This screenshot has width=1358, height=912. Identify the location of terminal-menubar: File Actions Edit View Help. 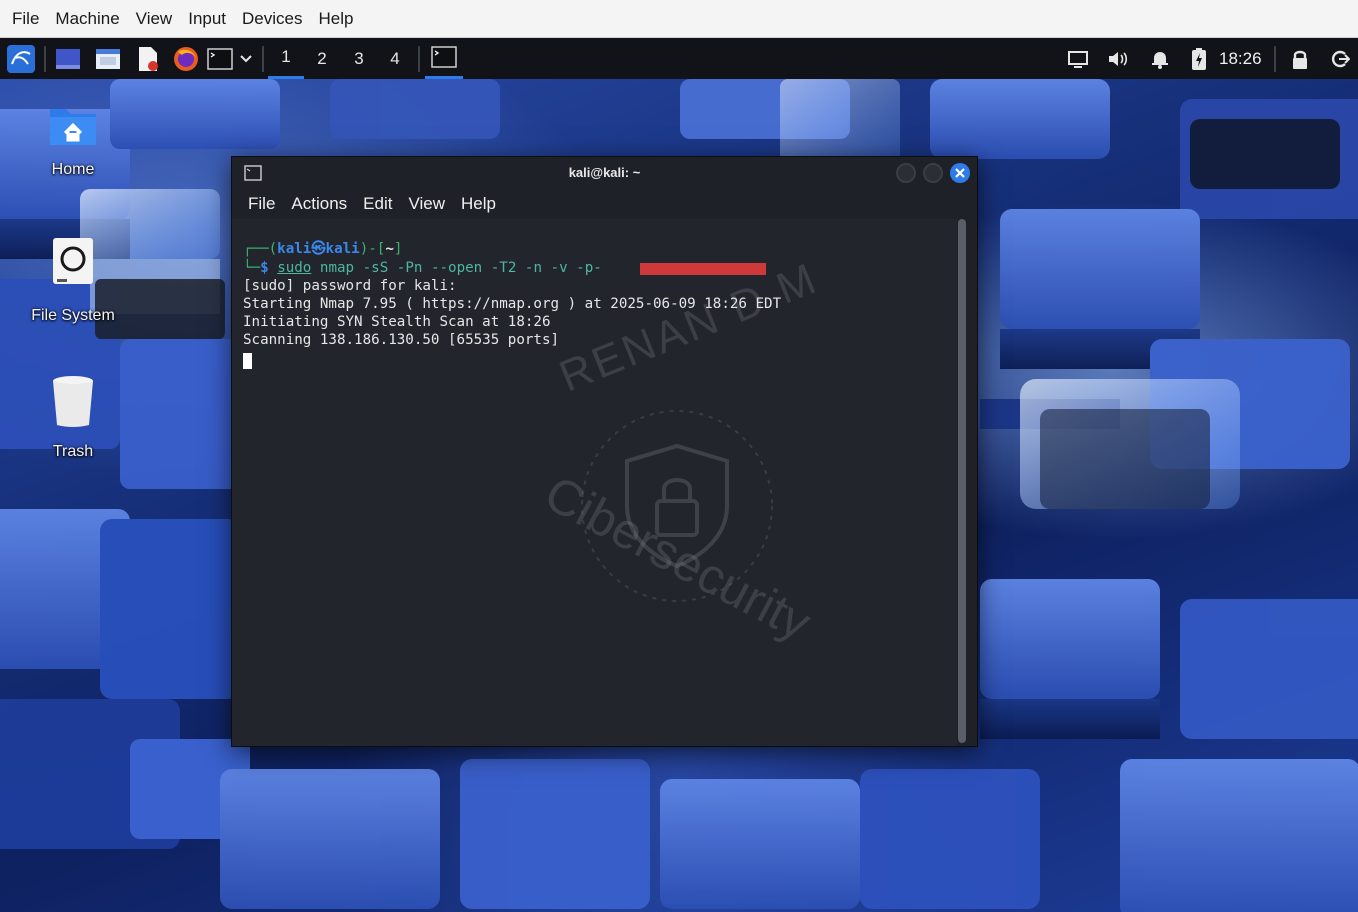
(604, 204).